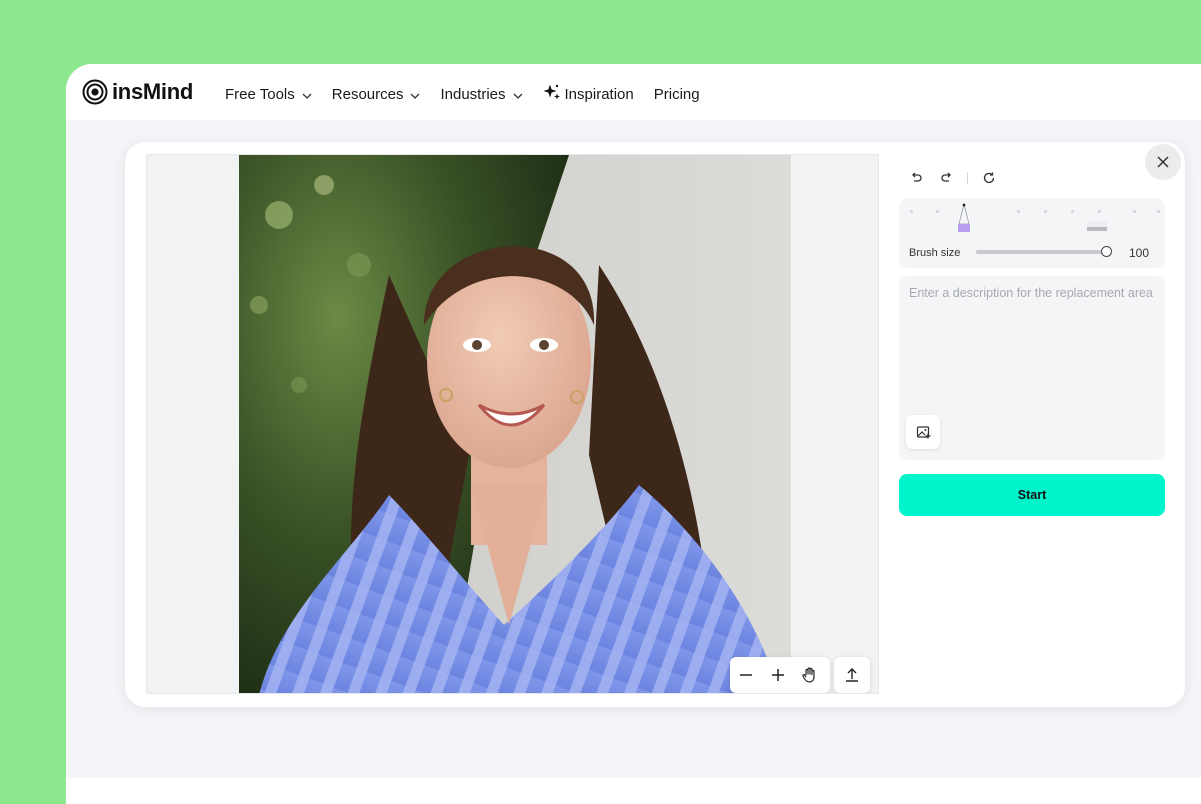 This screenshot has height=804, width=1201. I want to click on nav-item-resources: Resources, so click(376, 94).